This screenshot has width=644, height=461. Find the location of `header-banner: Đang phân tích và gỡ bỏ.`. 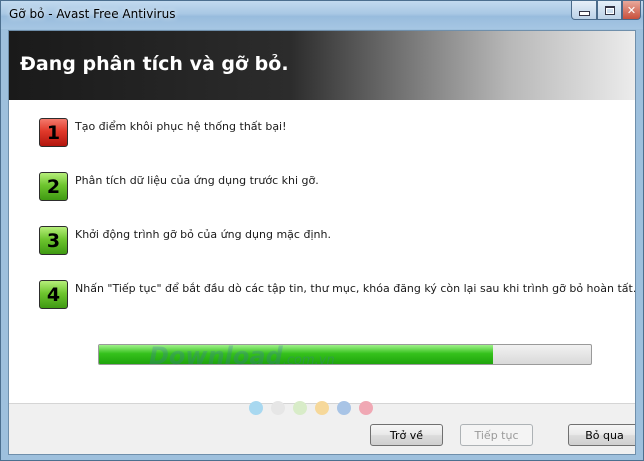

header-banner: Đang phân tích và gỡ bỏ. is located at coordinates (322, 65).